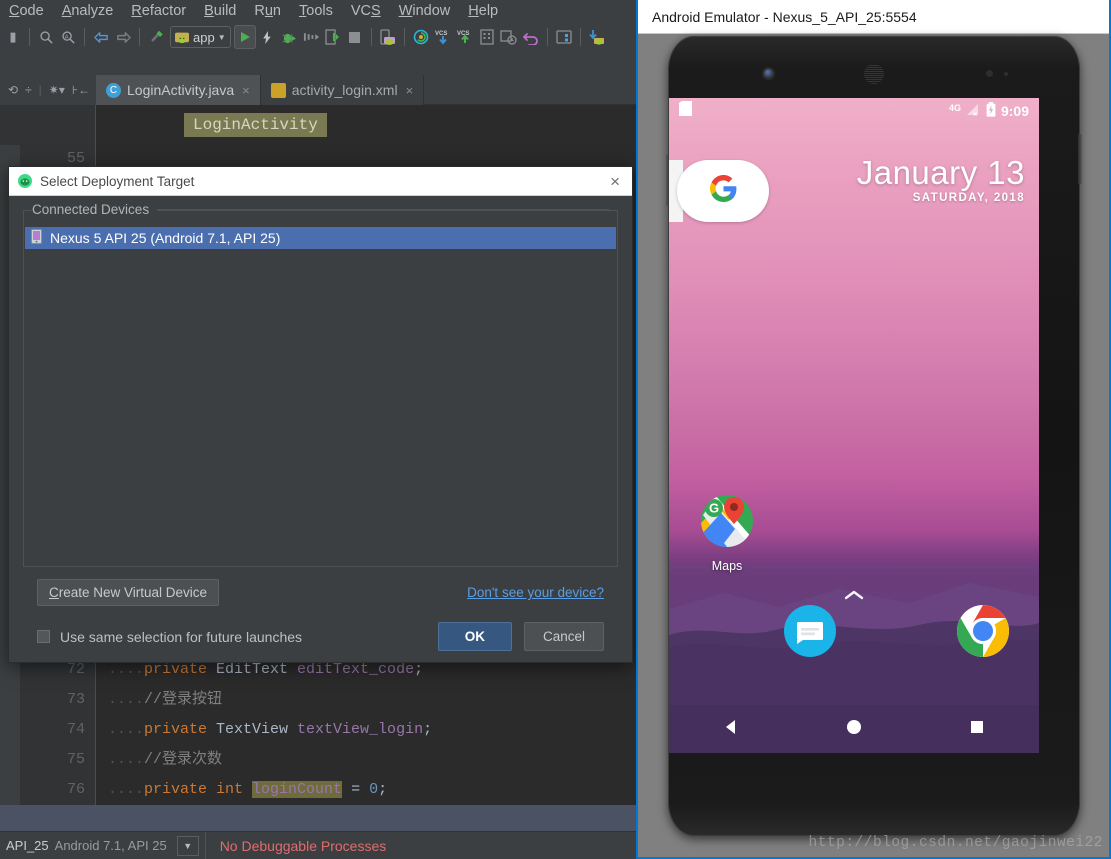  I want to click on power-button, so click(1080, 159).